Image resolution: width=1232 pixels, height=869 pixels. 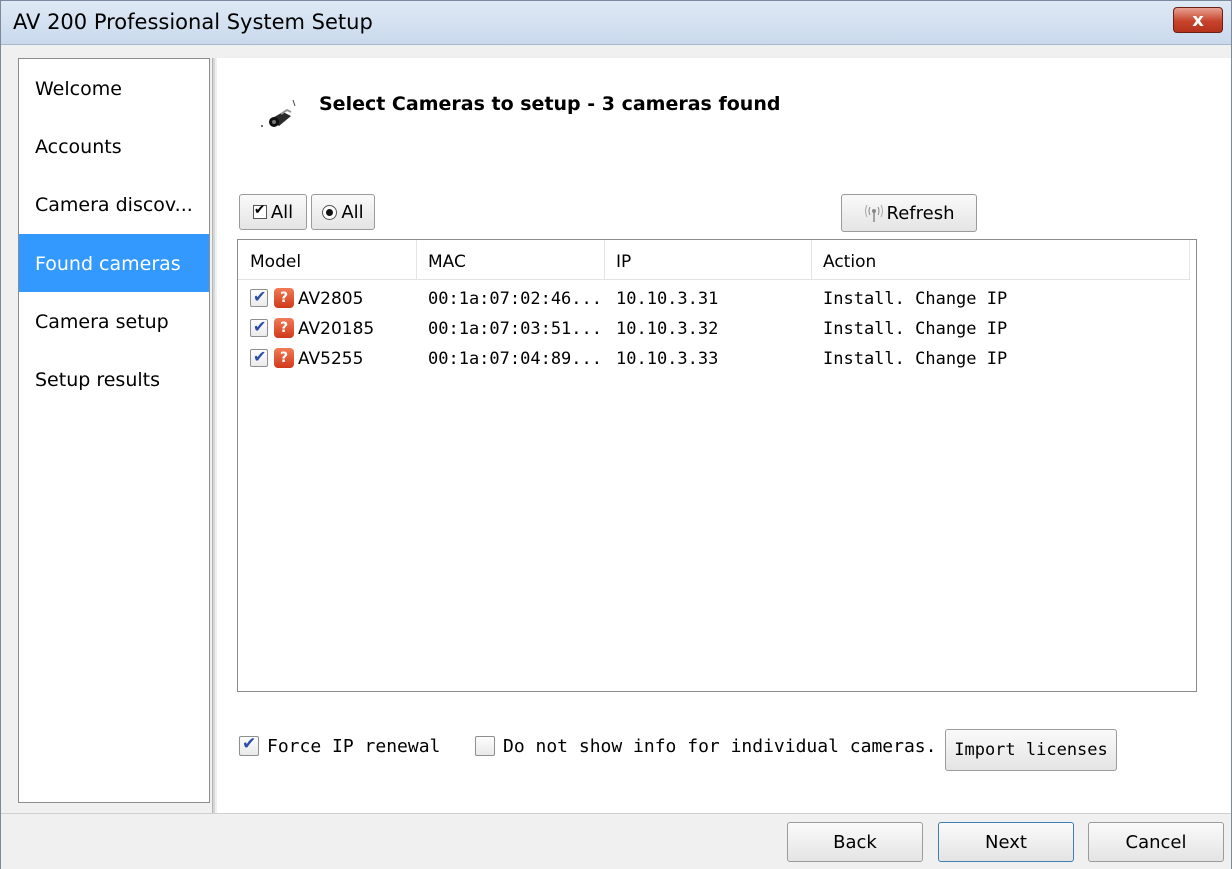 I want to click on check-all-label: All, so click(x=282, y=212).